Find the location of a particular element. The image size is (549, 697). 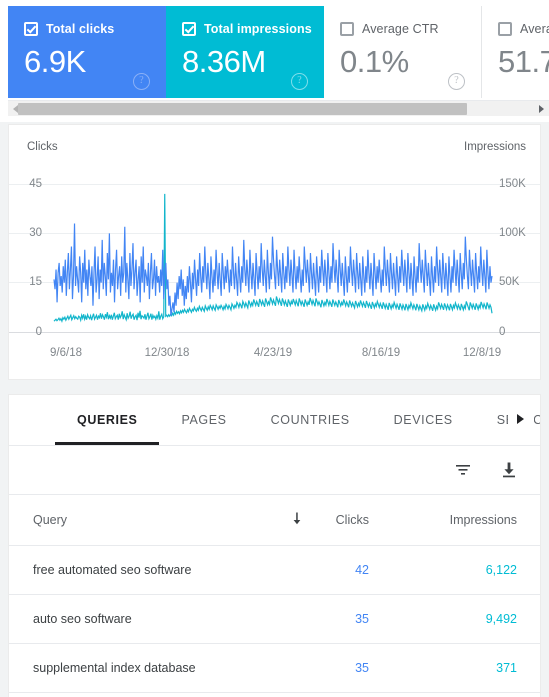

scroll-left-arrow-icon is located at coordinates (16, 108).